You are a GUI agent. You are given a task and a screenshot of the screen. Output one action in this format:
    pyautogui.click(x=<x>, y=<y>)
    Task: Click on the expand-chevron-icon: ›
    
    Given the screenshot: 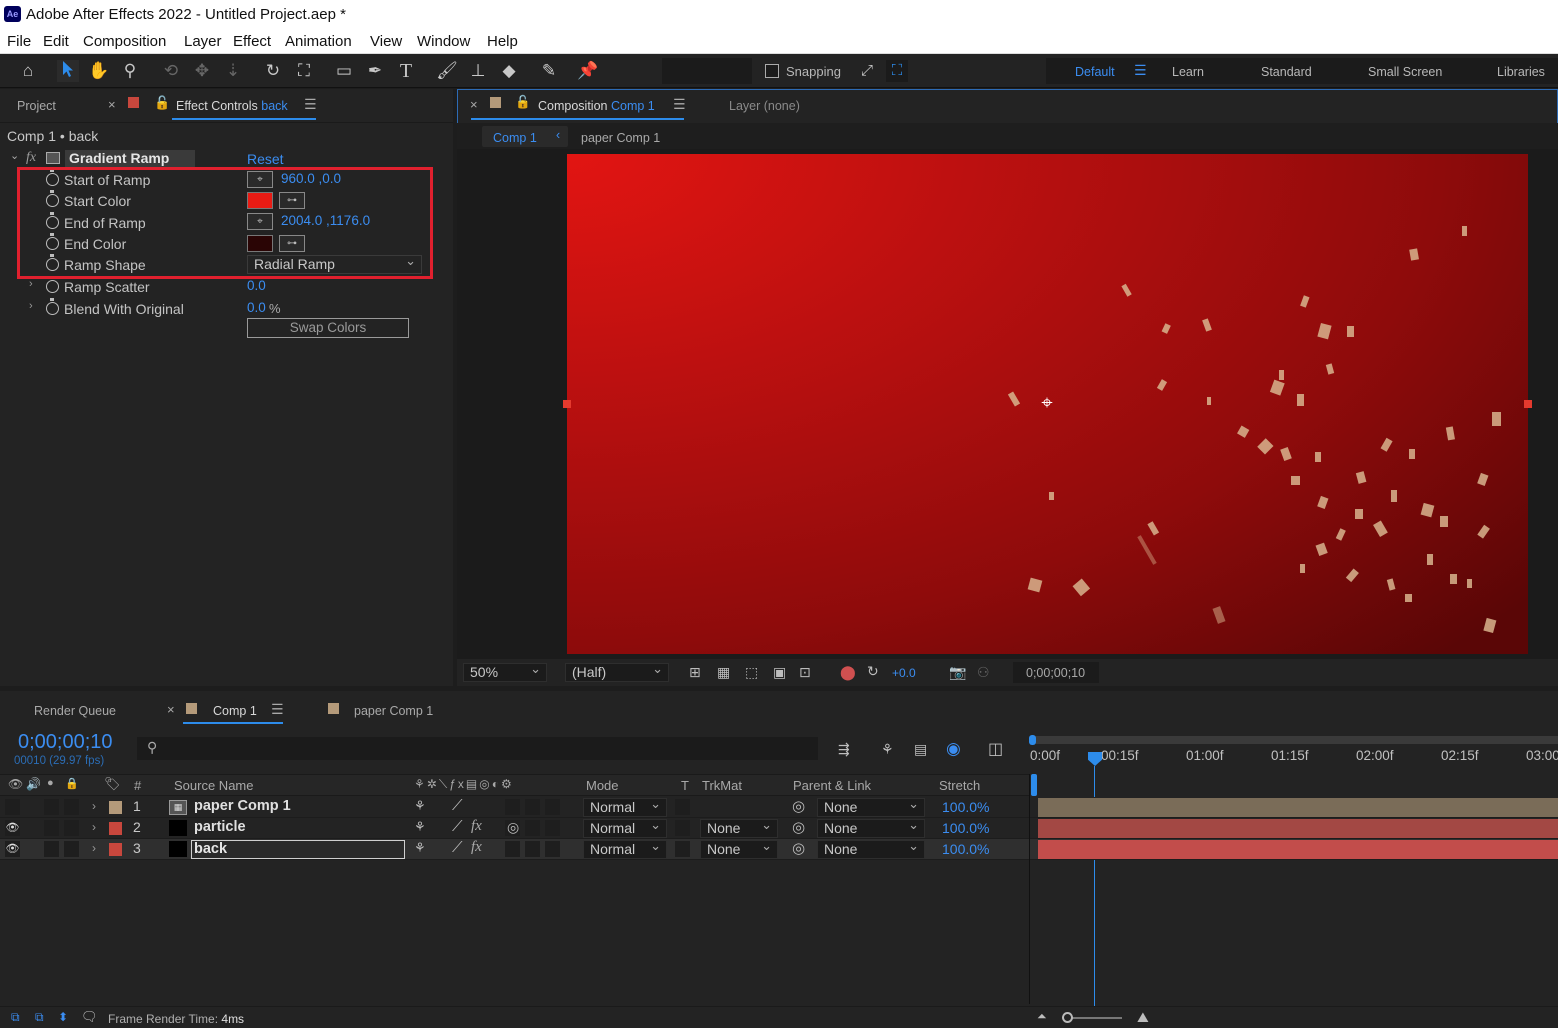 What is the action you would take?
    pyautogui.click(x=31, y=306)
    